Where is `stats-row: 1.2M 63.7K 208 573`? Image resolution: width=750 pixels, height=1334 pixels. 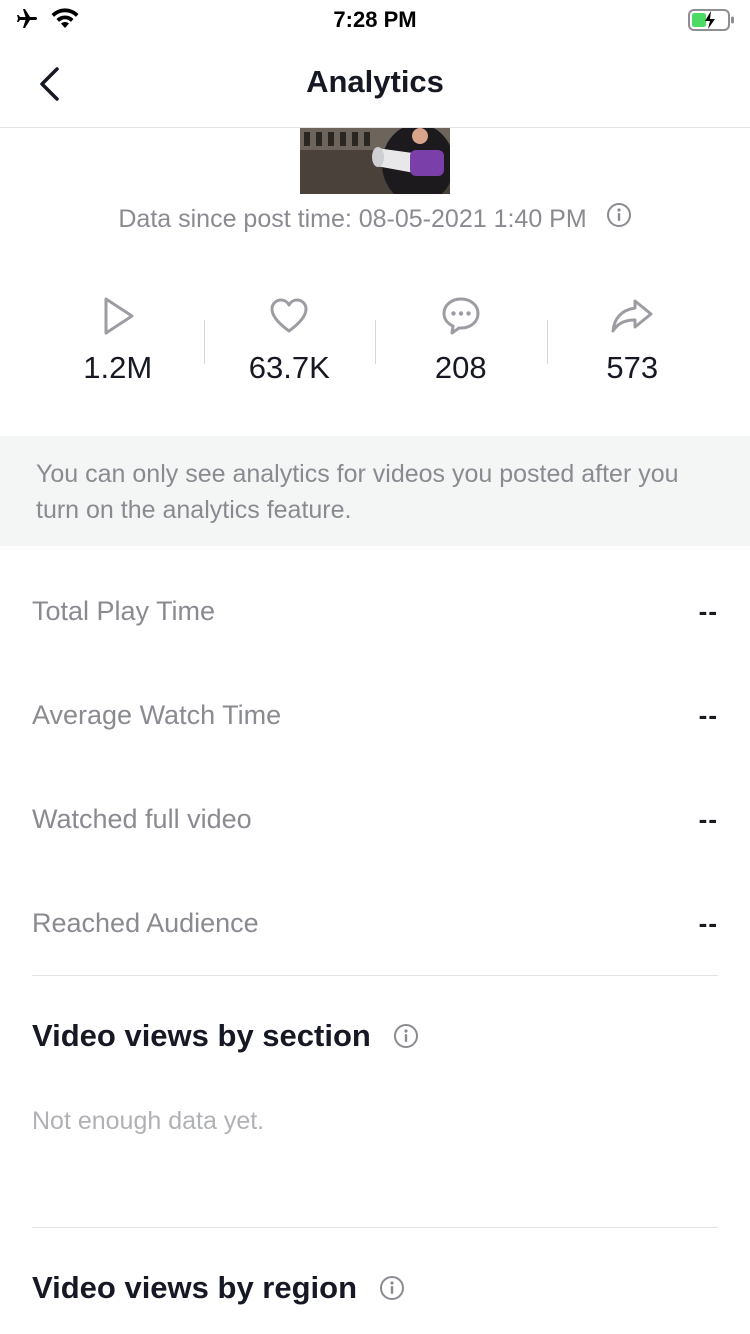
stats-row: 1.2M 63.7K 208 573 is located at coordinates (375, 342).